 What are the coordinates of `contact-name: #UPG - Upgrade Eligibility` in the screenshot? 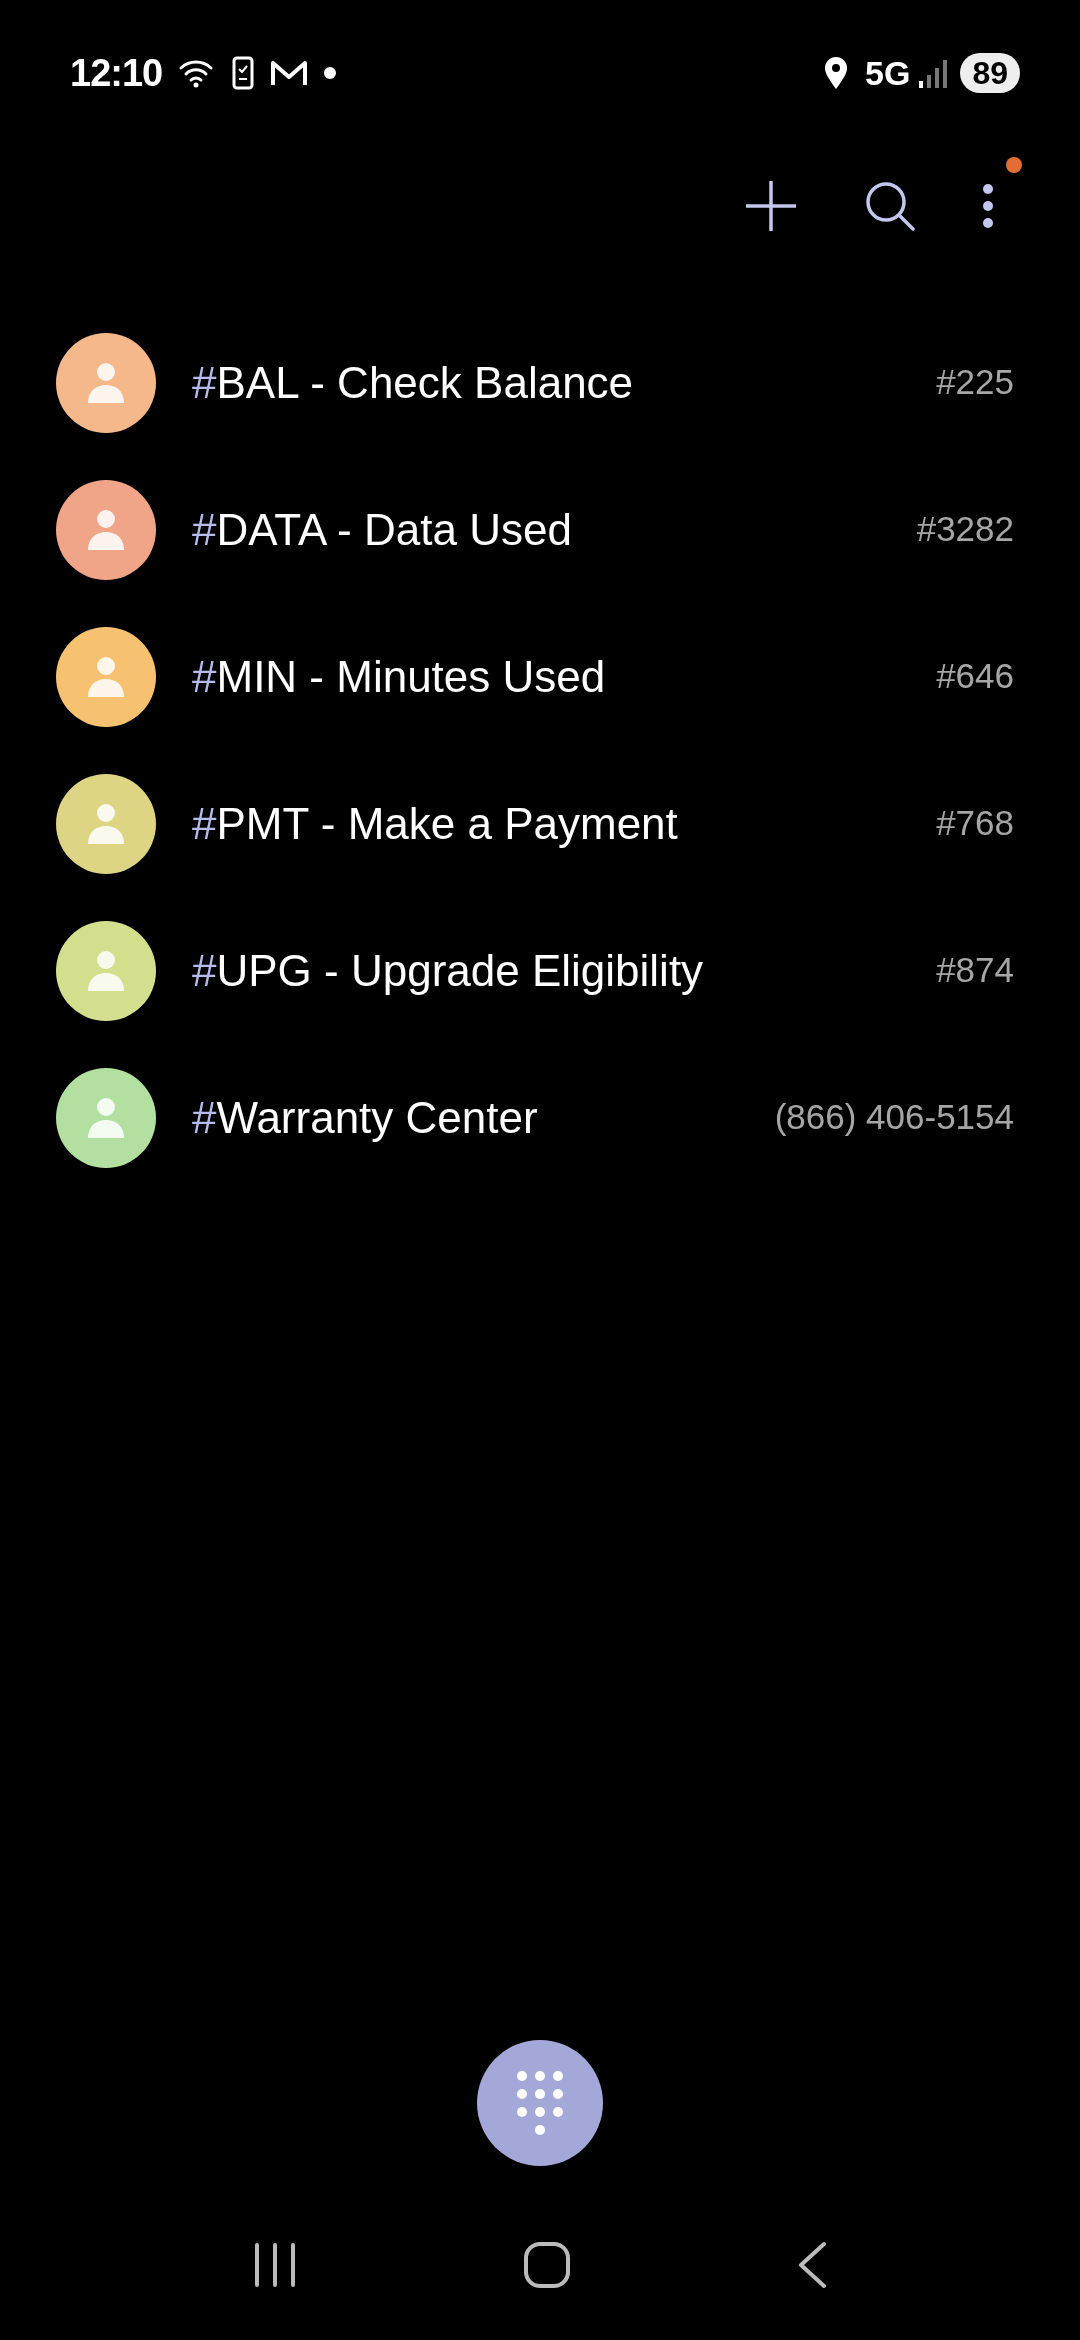 It's located at (564, 970).